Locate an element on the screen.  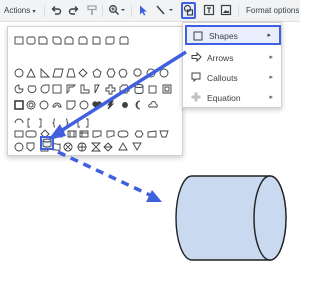
flowchart-internal-storage-shape is located at coordinates (84, 134).